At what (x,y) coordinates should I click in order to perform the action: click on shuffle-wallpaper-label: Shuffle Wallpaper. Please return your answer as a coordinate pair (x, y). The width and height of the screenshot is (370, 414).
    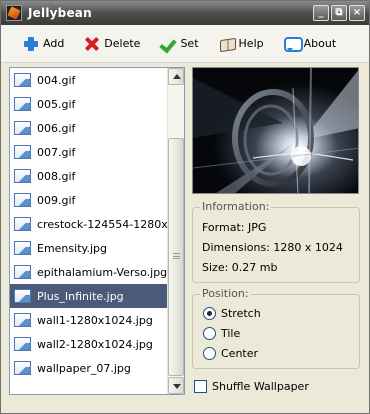
    Looking at the image, I should click on (260, 386).